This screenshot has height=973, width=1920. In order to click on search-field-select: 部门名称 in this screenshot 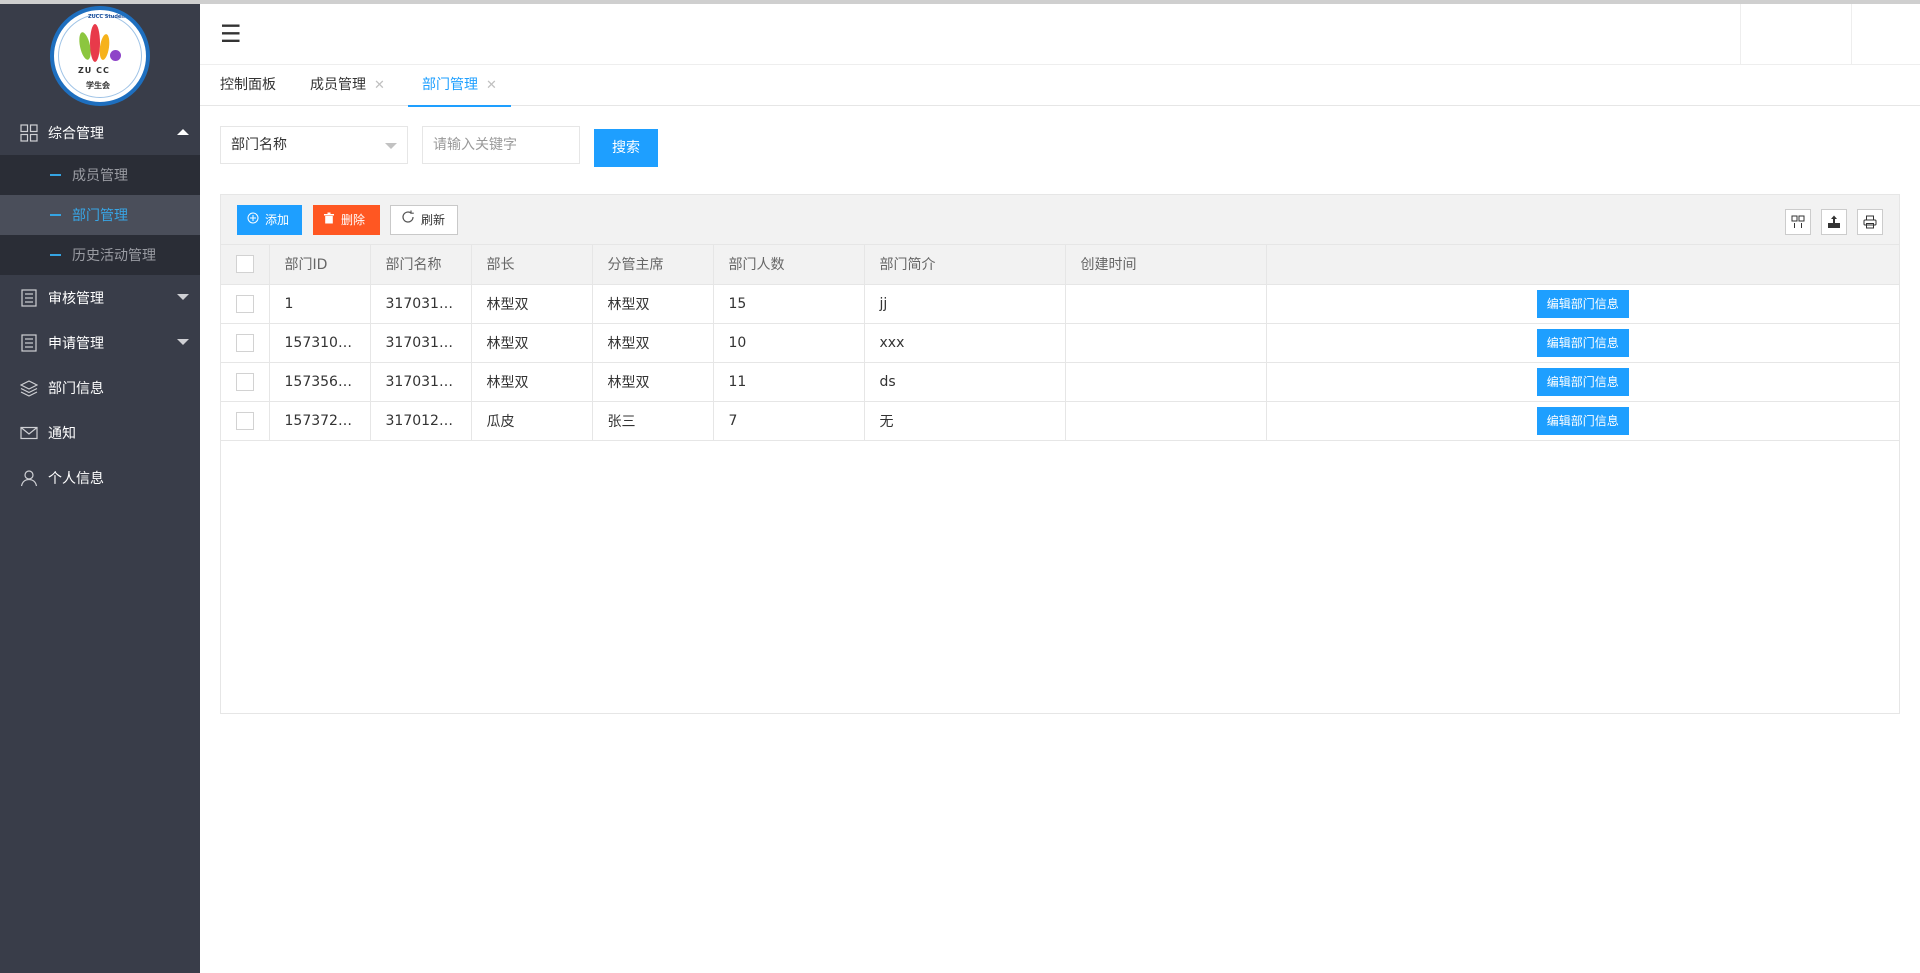, I will do `click(314, 145)`.